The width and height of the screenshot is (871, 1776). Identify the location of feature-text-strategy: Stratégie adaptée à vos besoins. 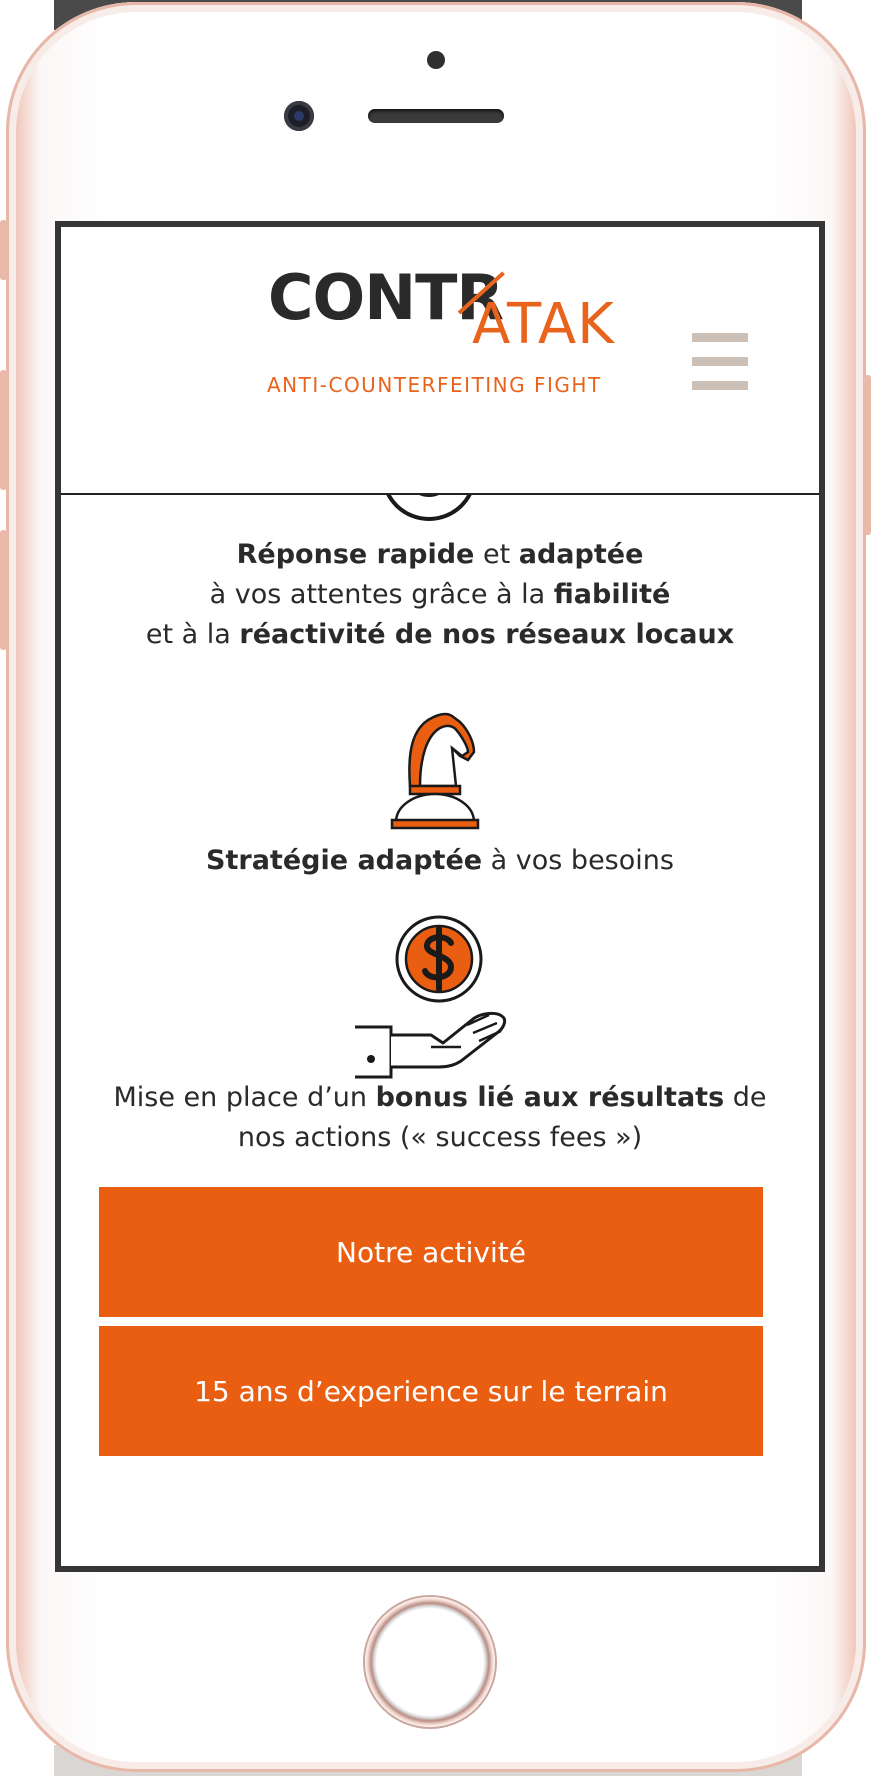
(440, 861).